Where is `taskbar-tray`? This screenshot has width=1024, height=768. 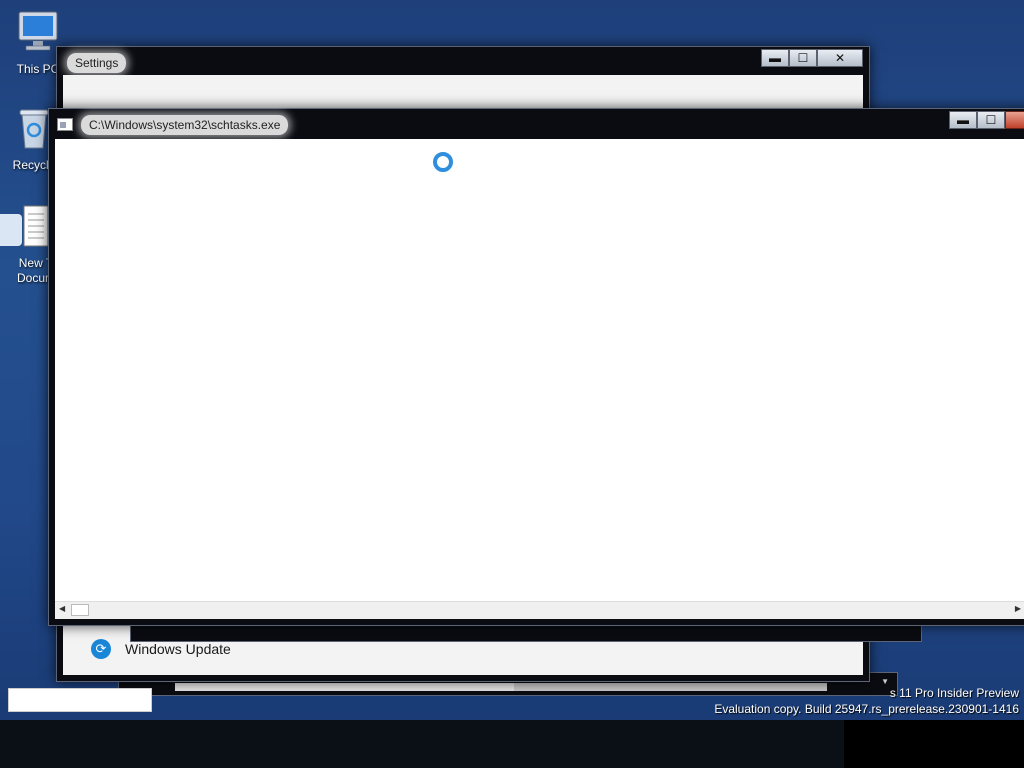 taskbar-tray is located at coordinates (934, 744).